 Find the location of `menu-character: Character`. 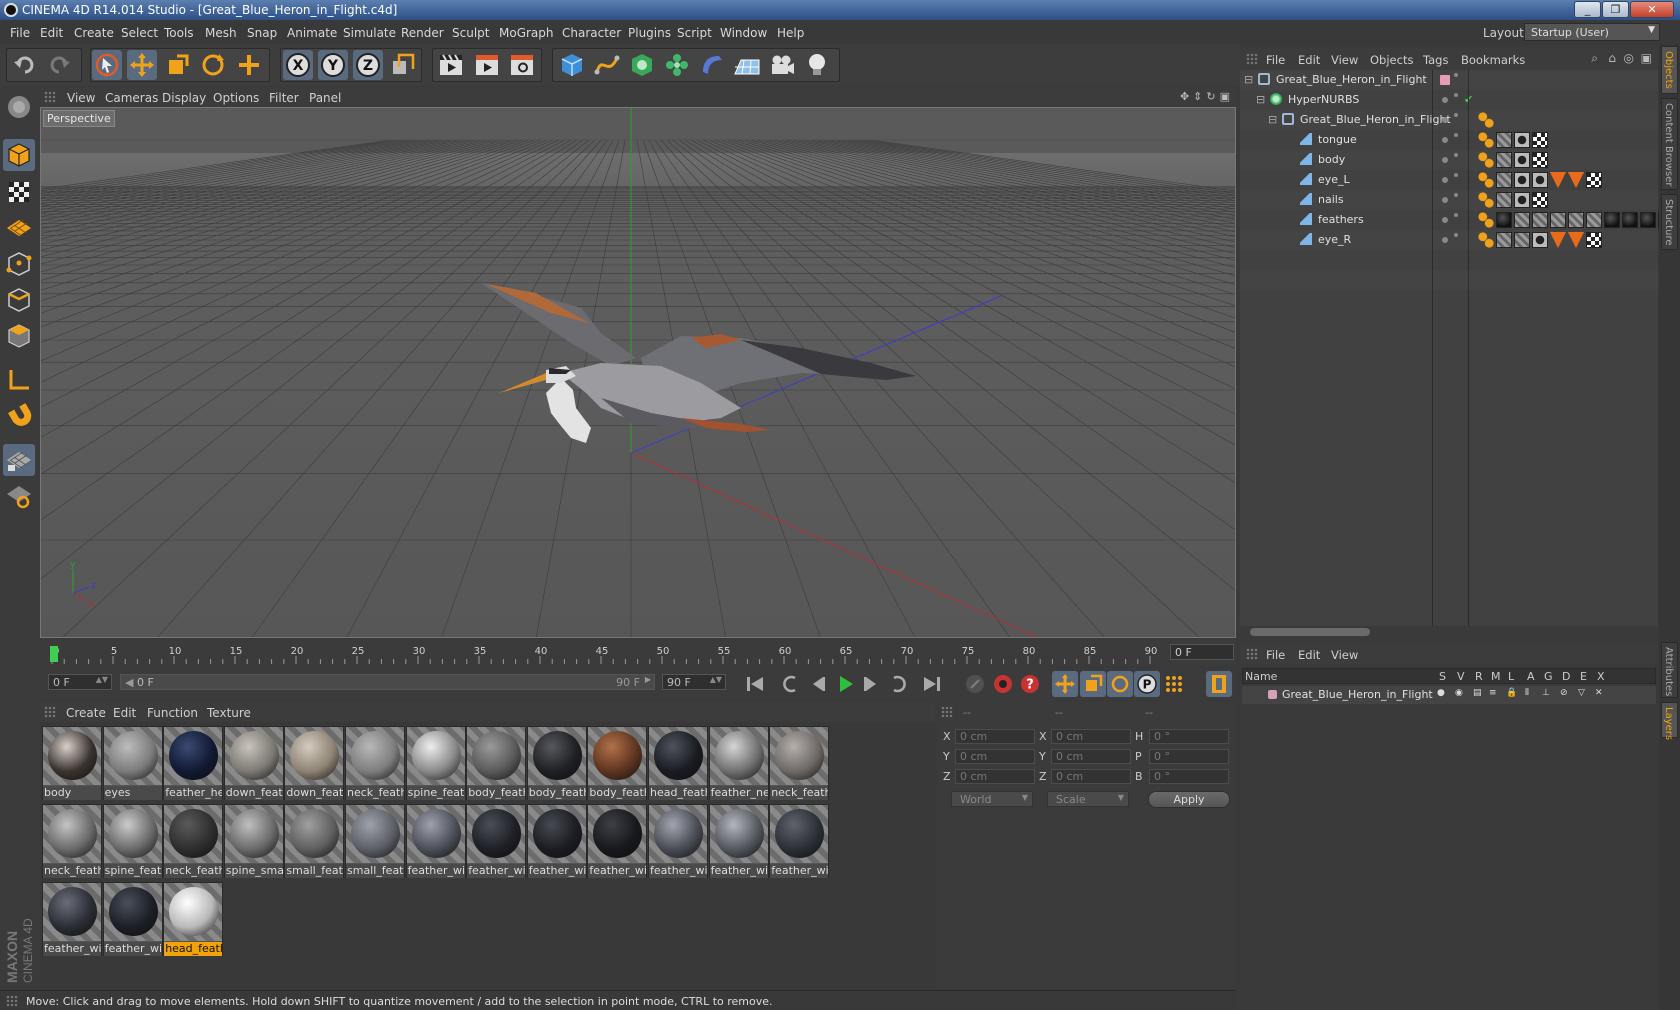

menu-character: Character is located at coordinates (591, 33).